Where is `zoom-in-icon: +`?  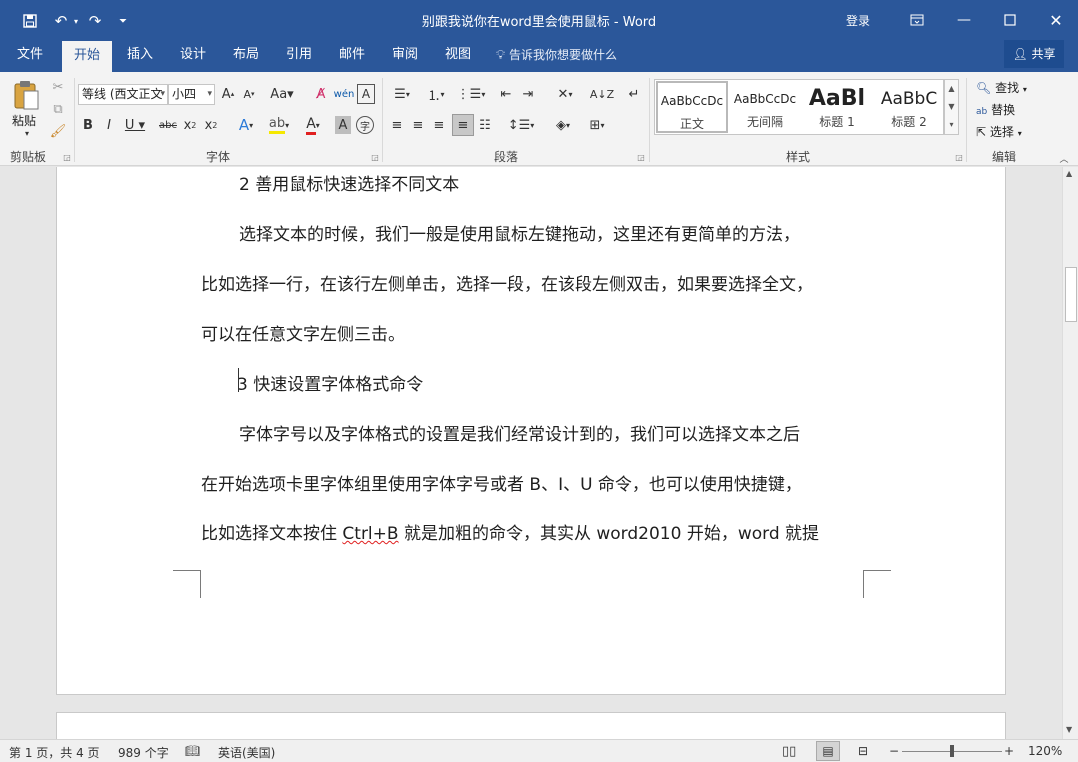 zoom-in-icon: + is located at coordinates (1009, 751).